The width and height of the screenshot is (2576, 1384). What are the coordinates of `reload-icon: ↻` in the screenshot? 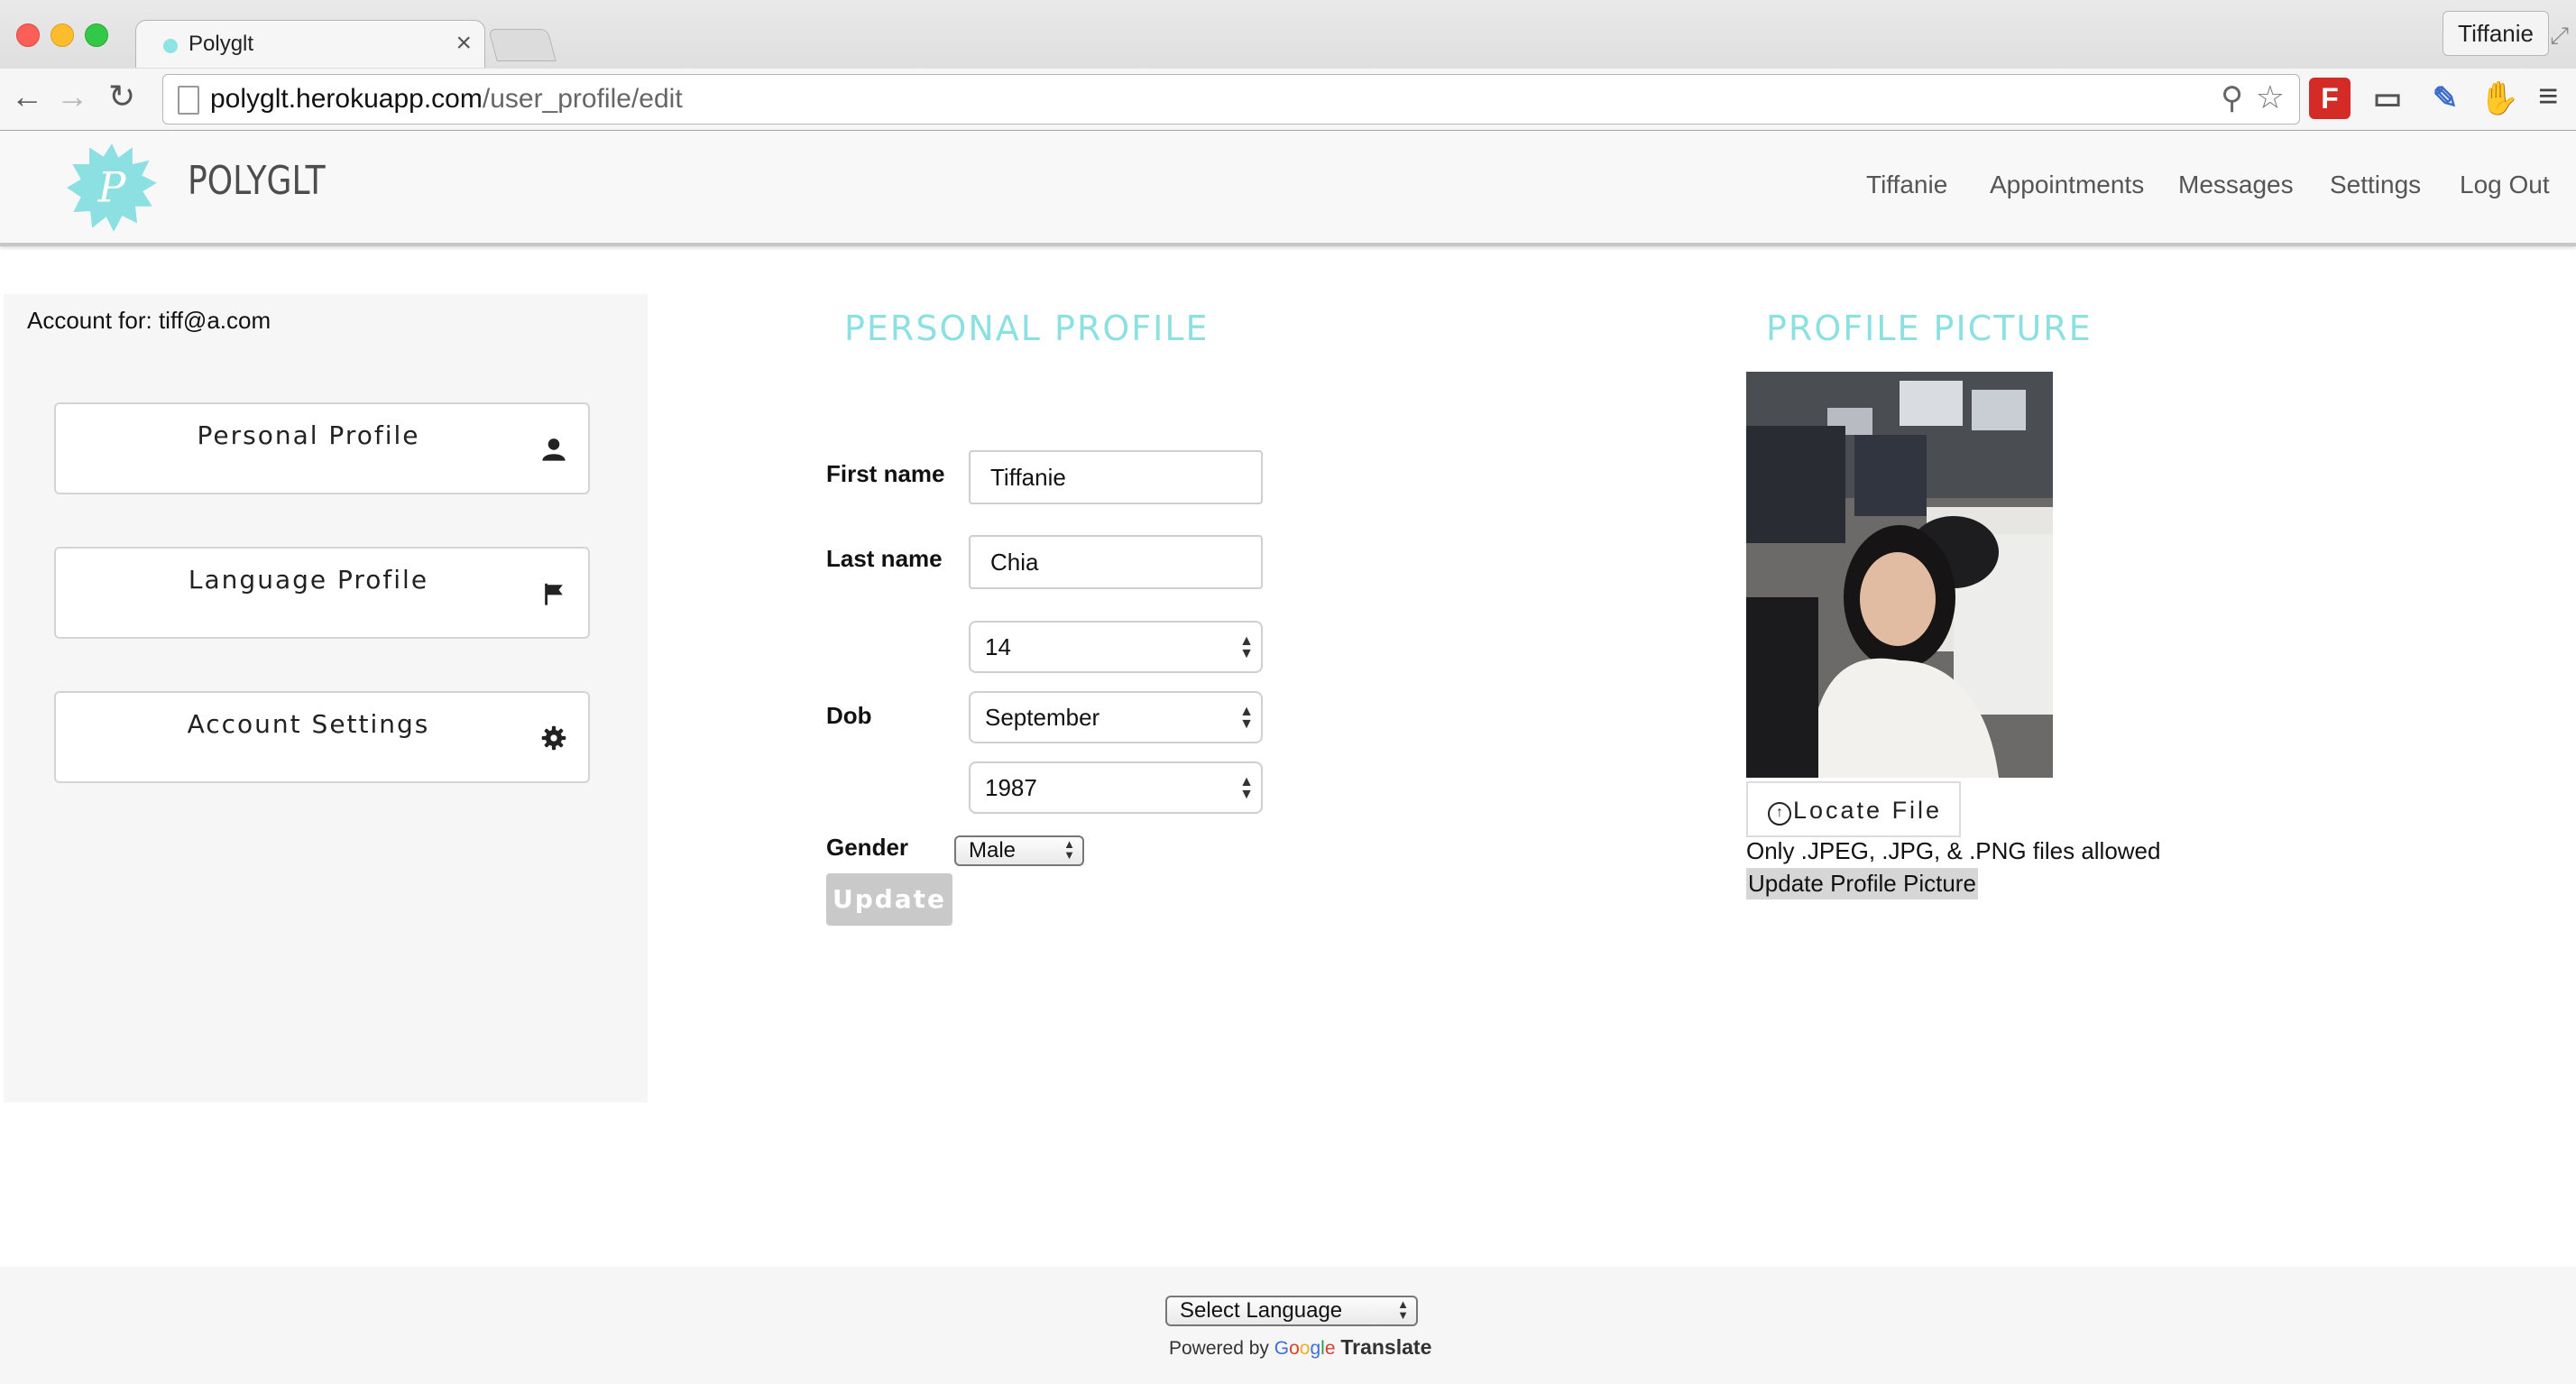 It's located at (121, 96).